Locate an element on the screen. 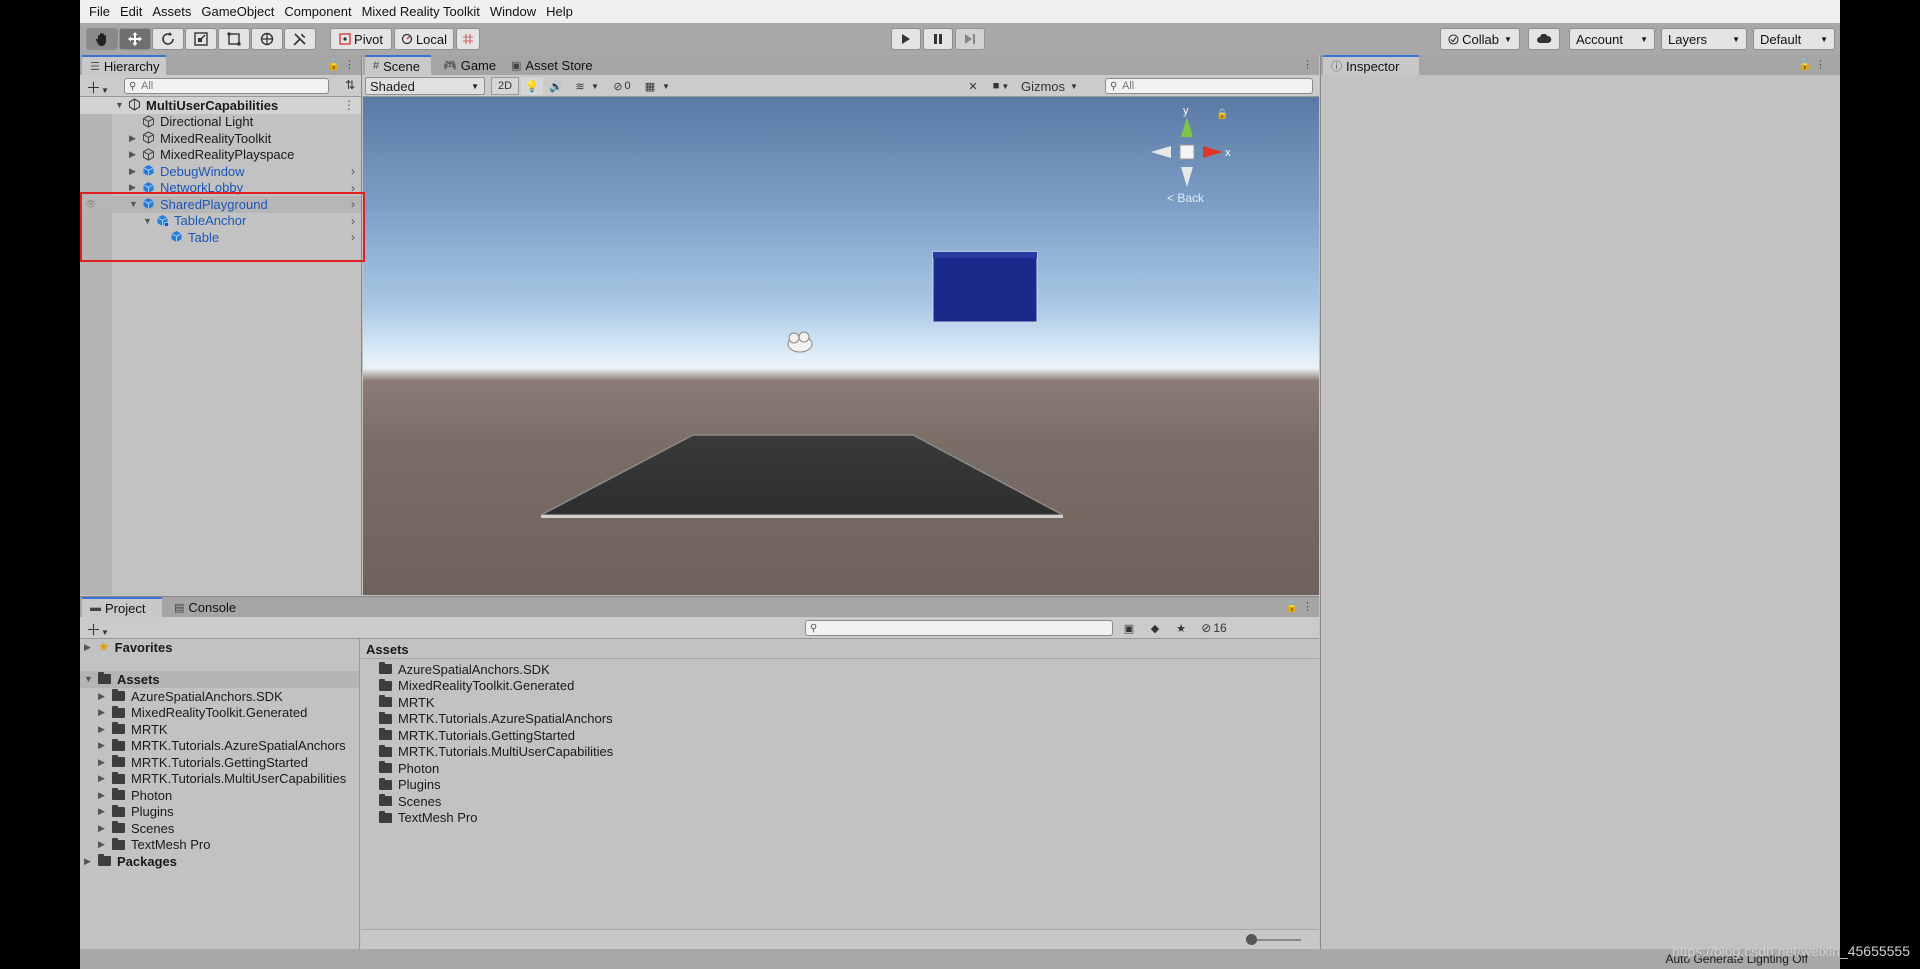  grid-dropdown: ▼ is located at coordinates (666, 86).